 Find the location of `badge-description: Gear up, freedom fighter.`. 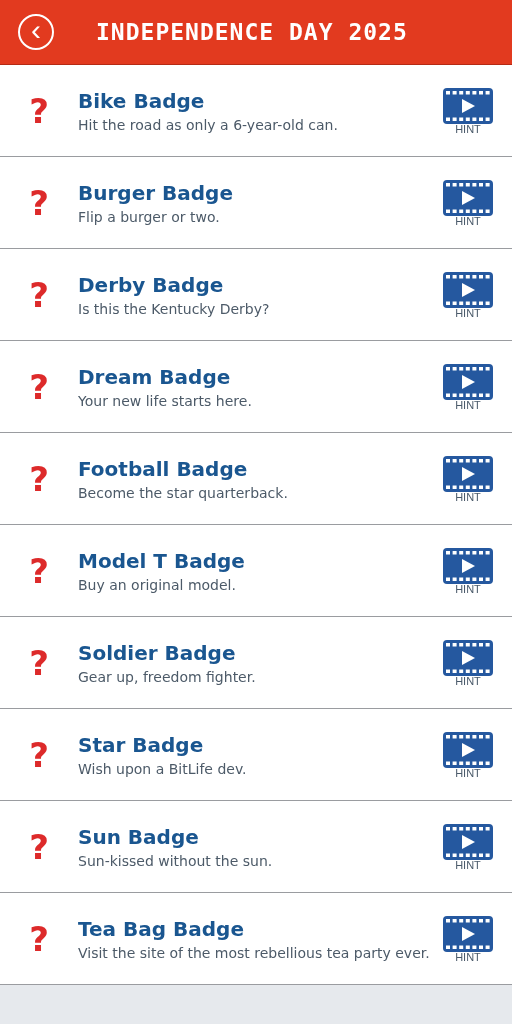

badge-description: Gear up, freedom fighter. is located at coordinates (167, 676).